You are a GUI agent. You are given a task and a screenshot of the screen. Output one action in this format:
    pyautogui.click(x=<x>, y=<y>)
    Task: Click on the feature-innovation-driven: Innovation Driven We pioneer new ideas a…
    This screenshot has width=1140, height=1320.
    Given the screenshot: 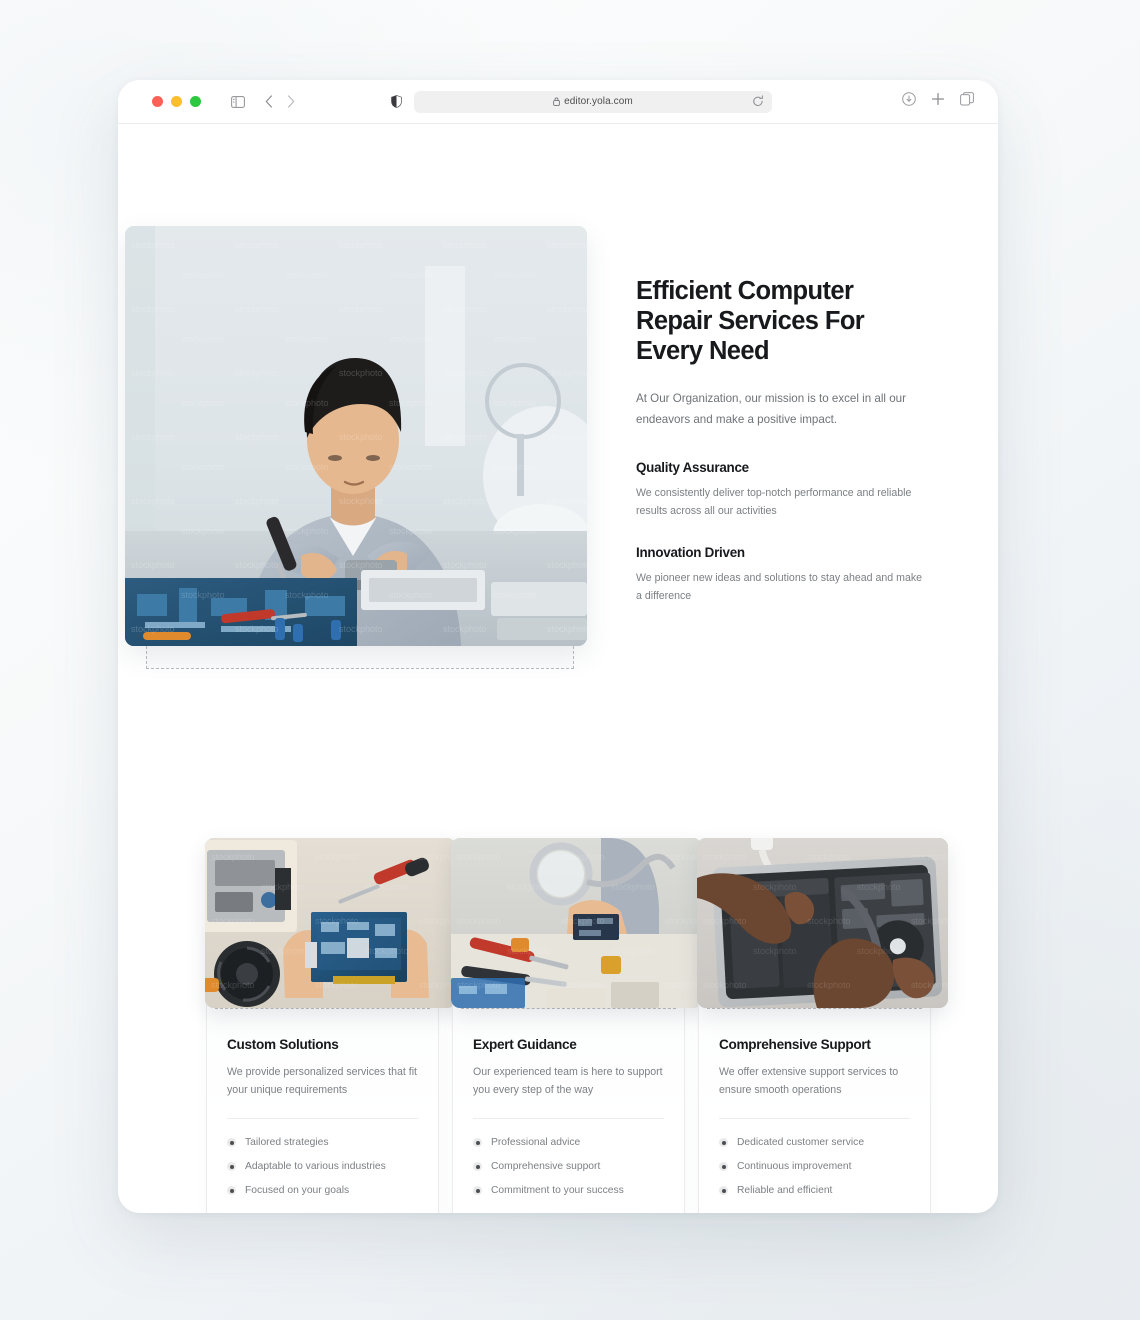 What is the action you would take?
    pyautogui.click(x=781, y=575)
    